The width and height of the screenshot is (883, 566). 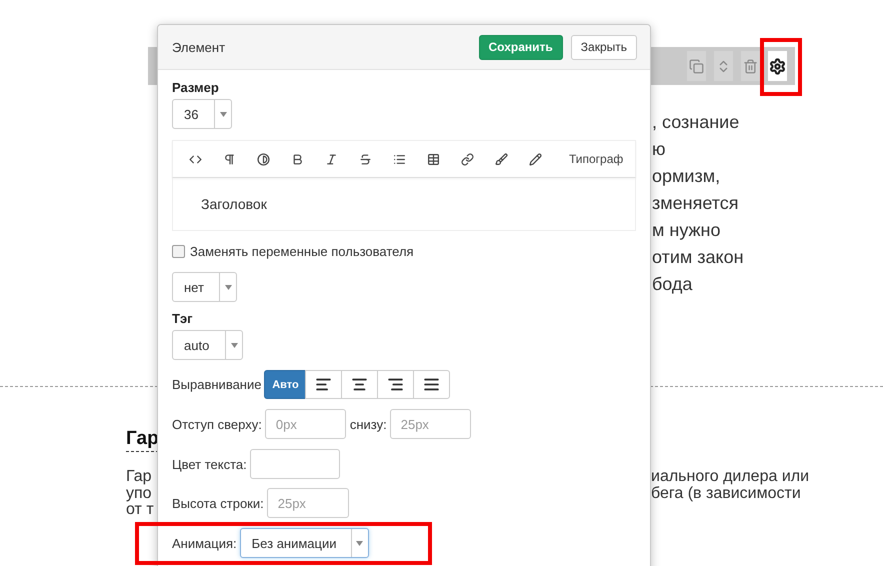 I want to click on top-margin-label: Отступ сверху:, so click(x=217, y=424).